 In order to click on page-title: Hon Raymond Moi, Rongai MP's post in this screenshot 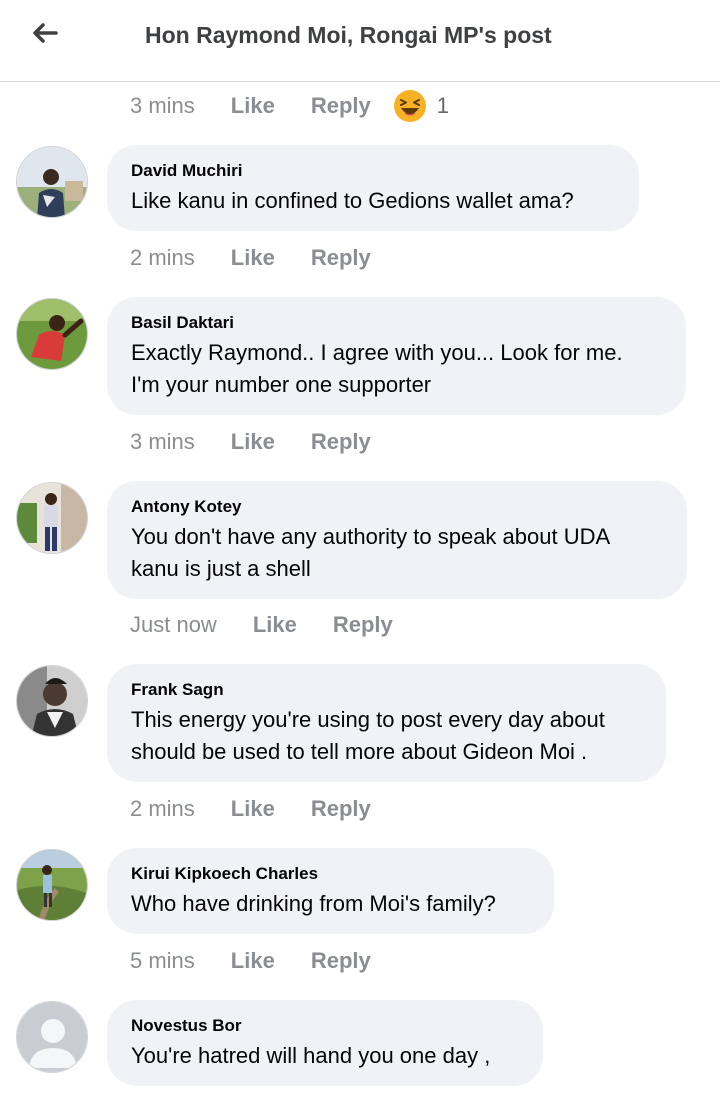, I will do `click(348, 35)`.